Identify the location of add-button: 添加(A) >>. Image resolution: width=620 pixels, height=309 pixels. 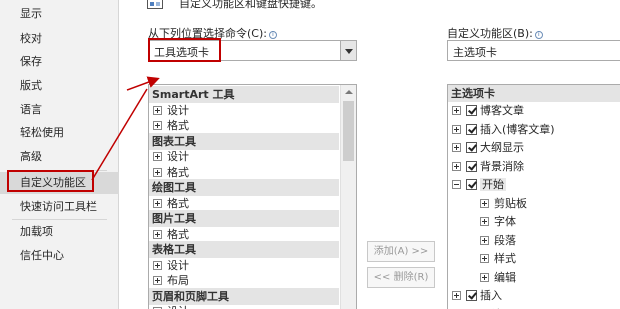
(401, 251).